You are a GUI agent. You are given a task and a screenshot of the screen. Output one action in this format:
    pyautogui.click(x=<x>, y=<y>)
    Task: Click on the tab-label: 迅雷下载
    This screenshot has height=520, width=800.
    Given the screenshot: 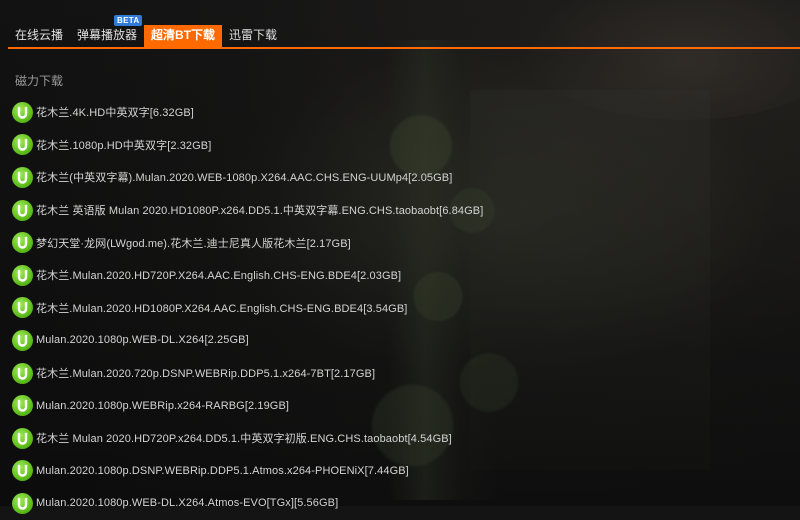 What is the action you would take?
    pyautogui.click(x=253, y=35)
    